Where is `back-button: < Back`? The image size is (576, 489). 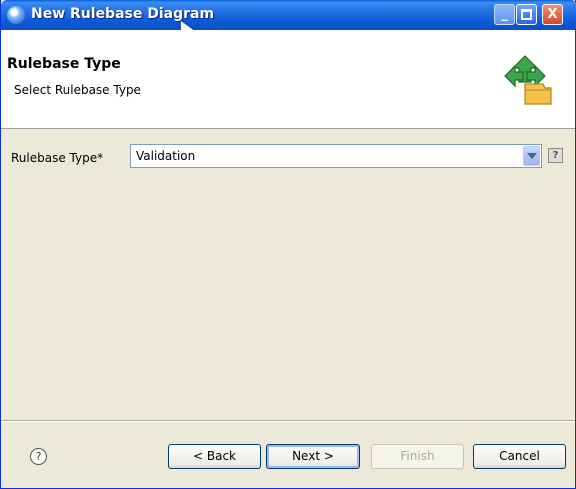 back-button: < Back is located at coordinates (214, 456).